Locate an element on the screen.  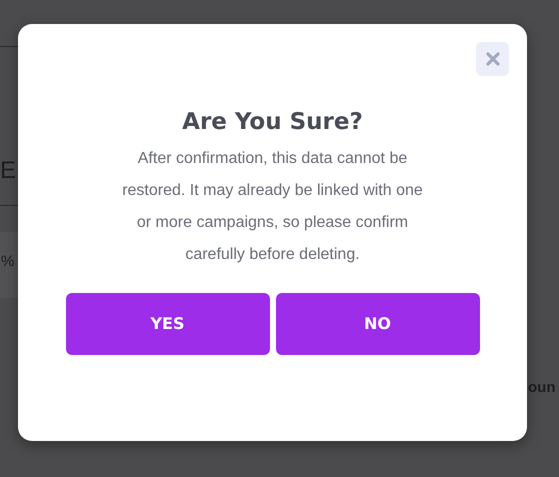
close-icon is located at coordinates (493, 59).